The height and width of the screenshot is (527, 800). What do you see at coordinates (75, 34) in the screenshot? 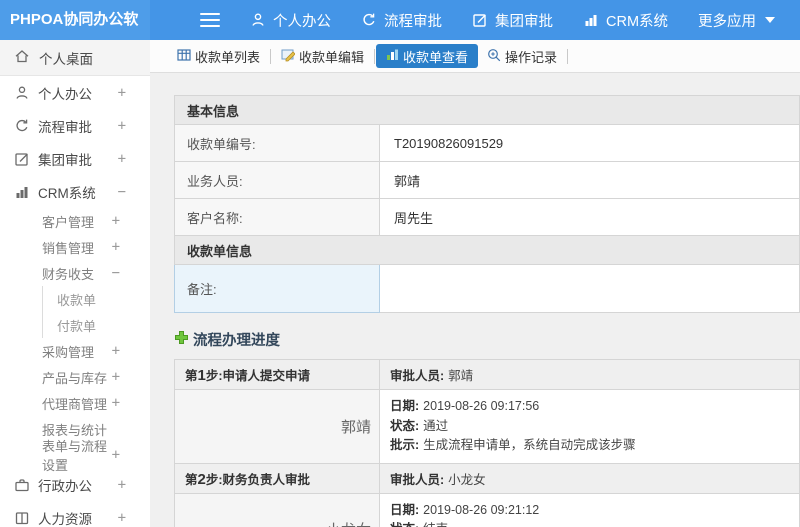
I see `app-logo: PHPOA协同办公软件` at bounding box center [75, 34].